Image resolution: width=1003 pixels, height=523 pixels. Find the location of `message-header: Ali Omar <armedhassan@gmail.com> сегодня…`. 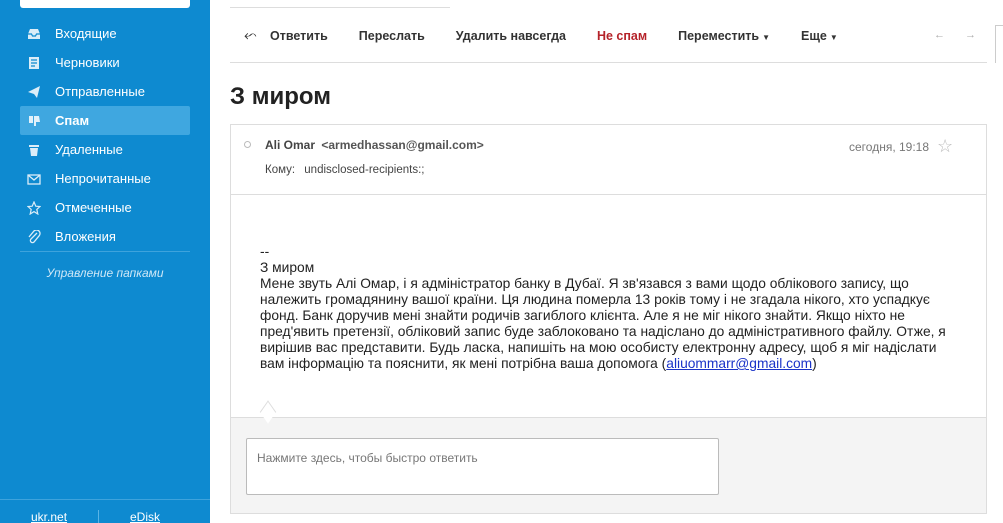

message-header: Ali Omar <armedhassan@gmail.com> сегодня… is located at coordinates (608, 160).